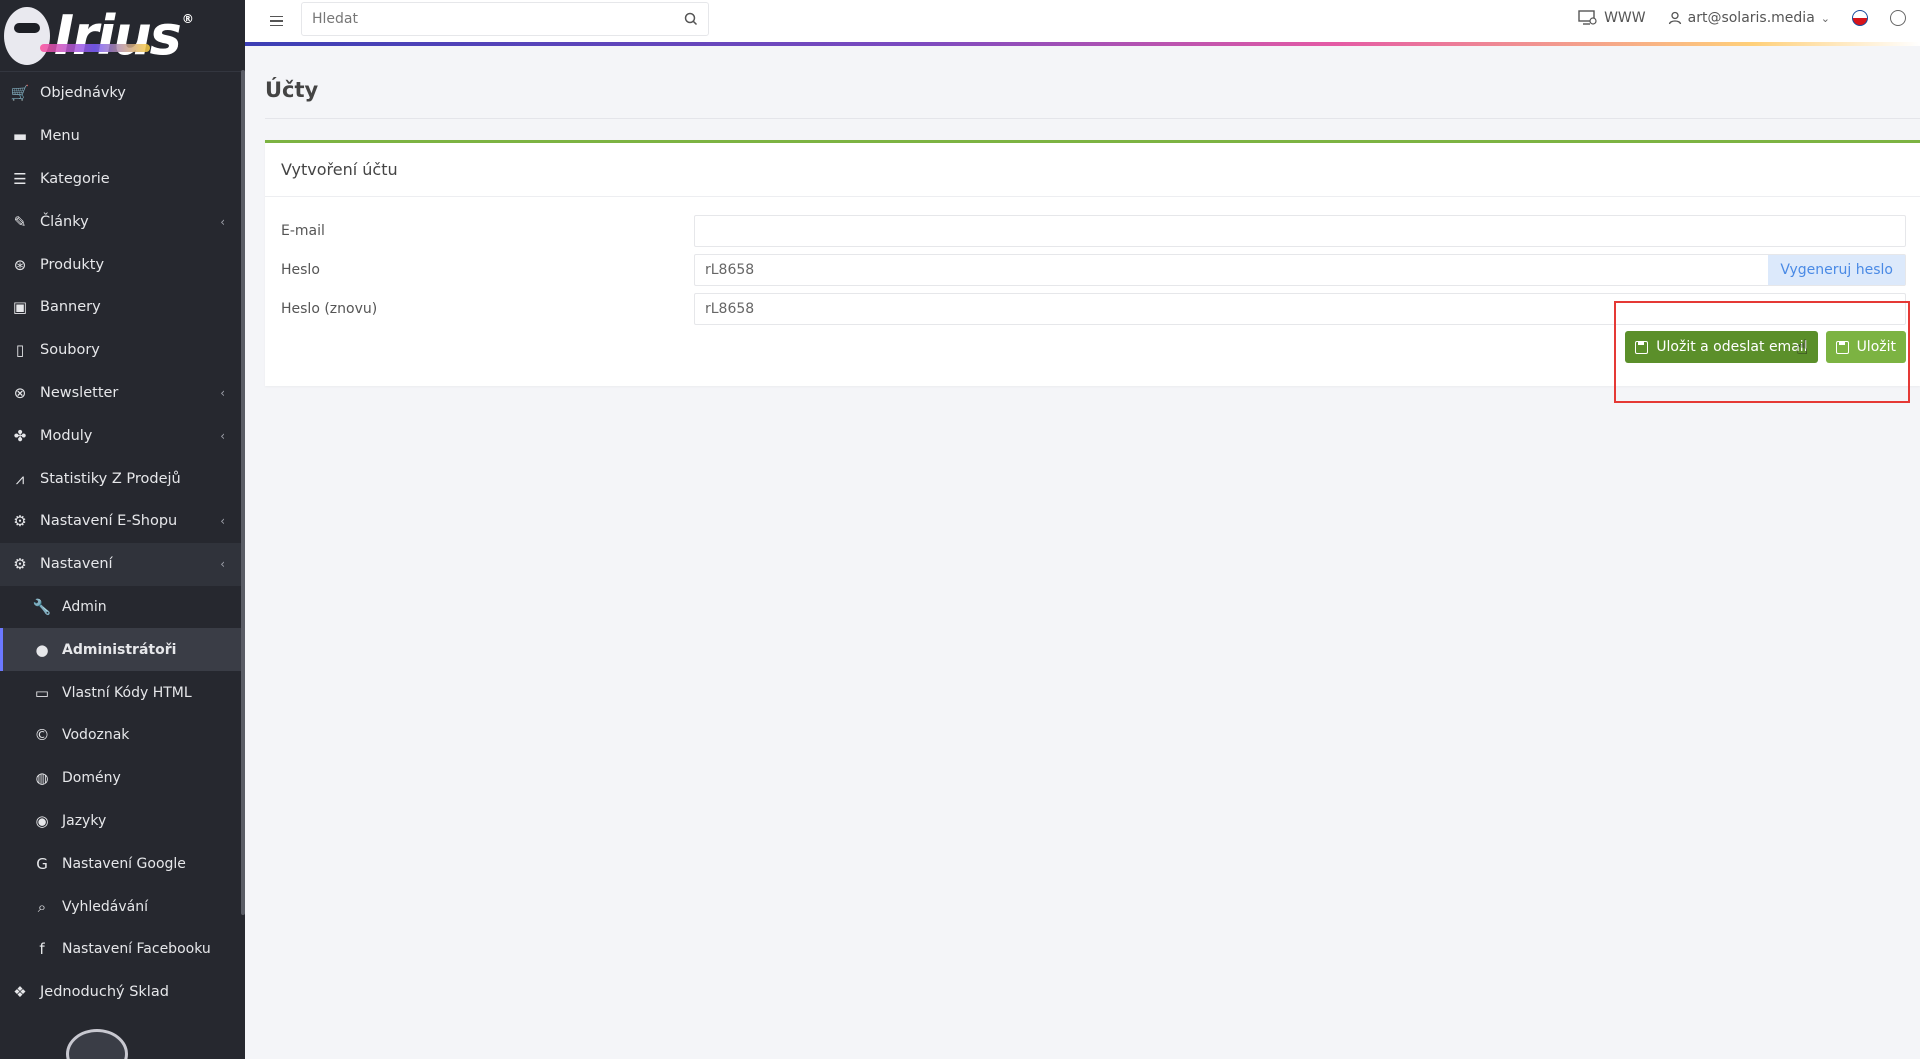 This screenshot has height=1059, width=1920. What do you see at coordinates (122, 350) in the screenshot?
I see `sidebar-item-main-6: ▯ Soubory` at bounding box center [122, 350].